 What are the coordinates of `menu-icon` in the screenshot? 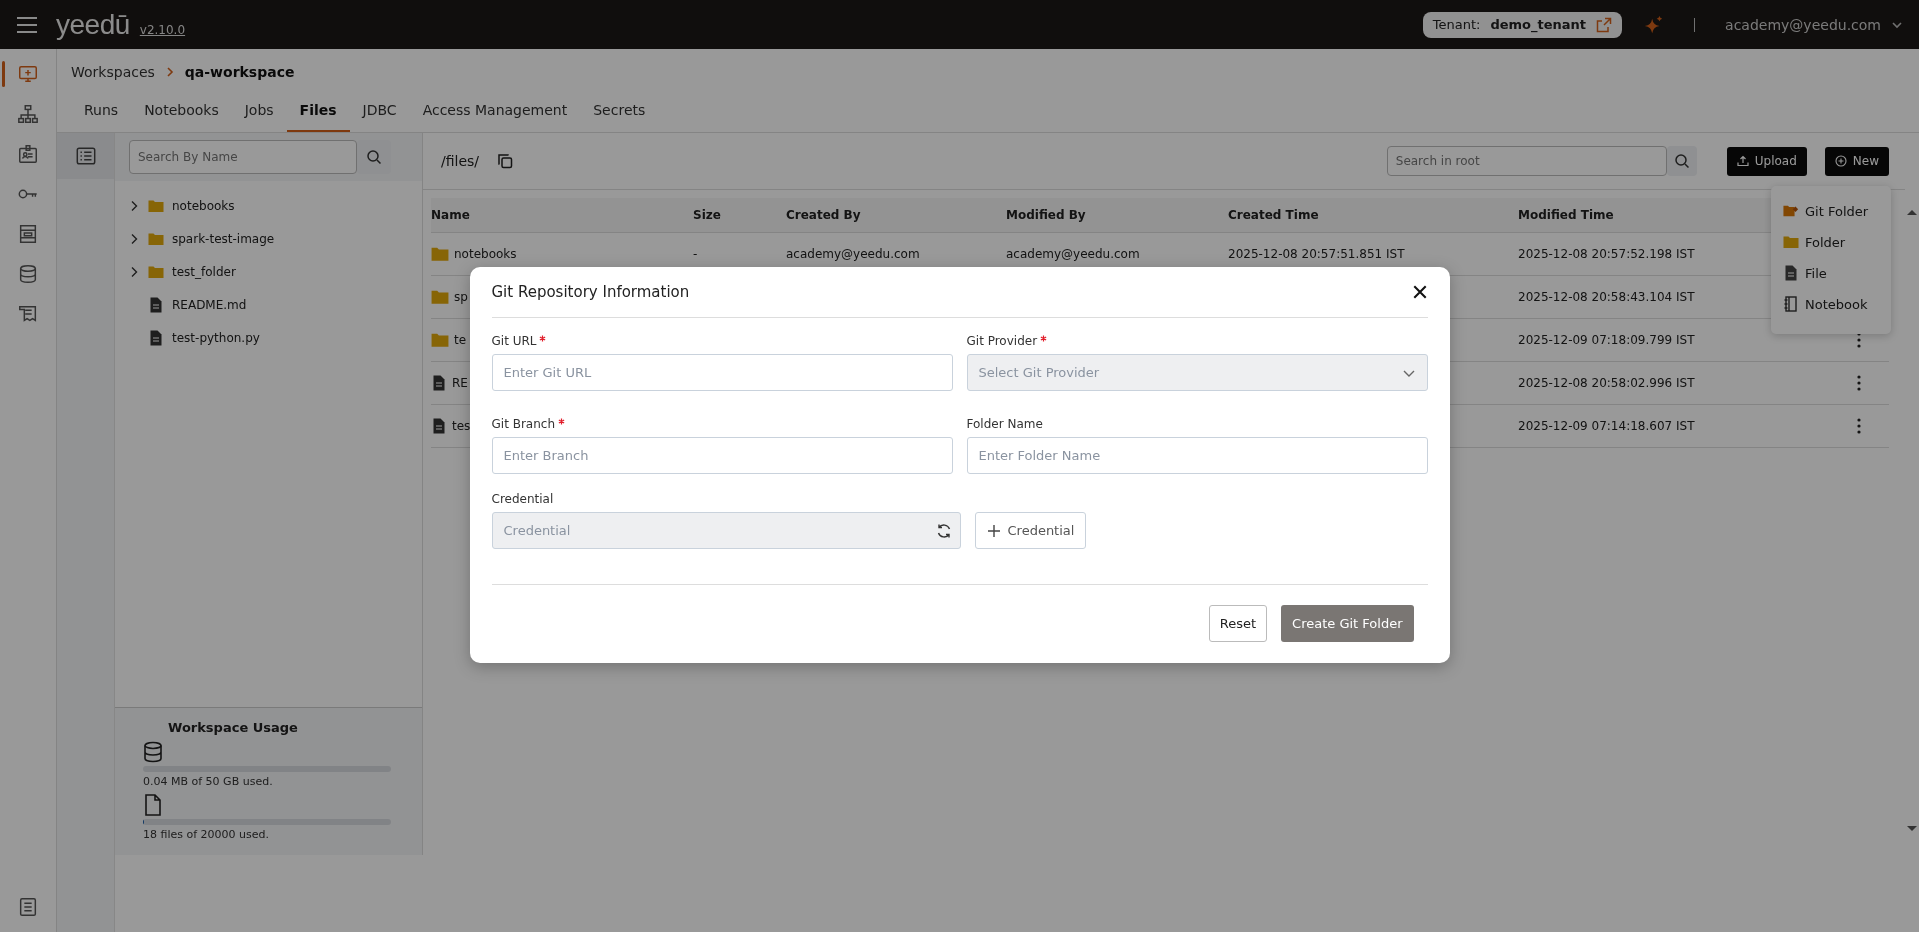 It's located at (27, 24).